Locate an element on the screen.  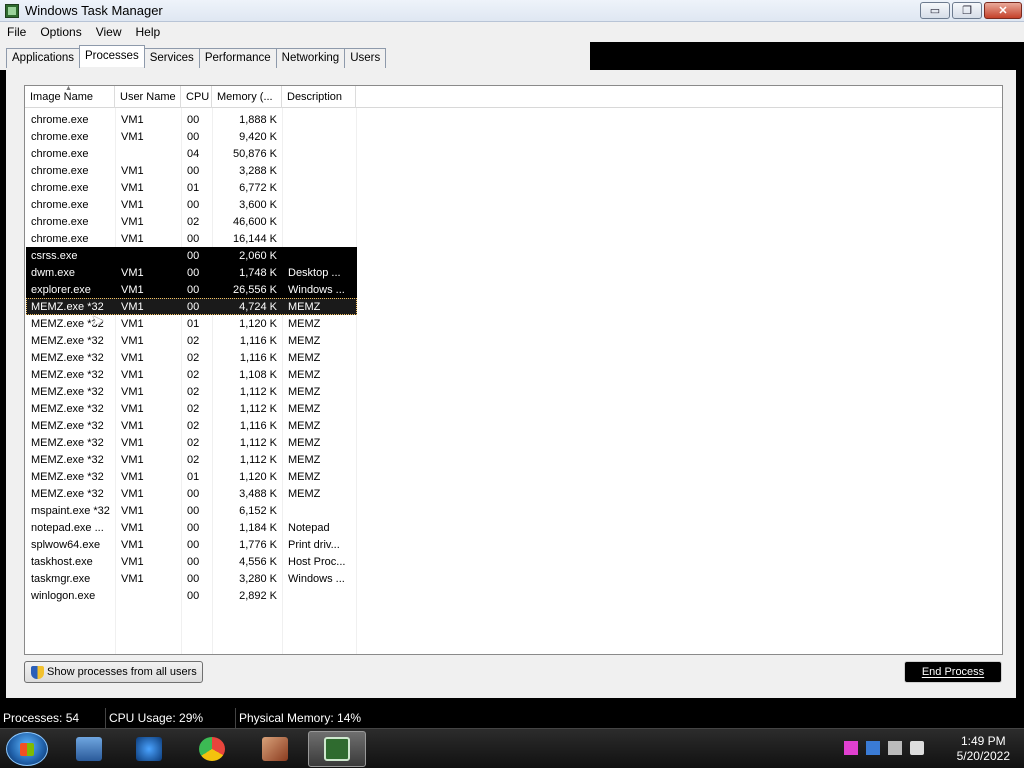
process-row: chrome.exe VM1 00 3,288 K is located at coordinates (191, 170).